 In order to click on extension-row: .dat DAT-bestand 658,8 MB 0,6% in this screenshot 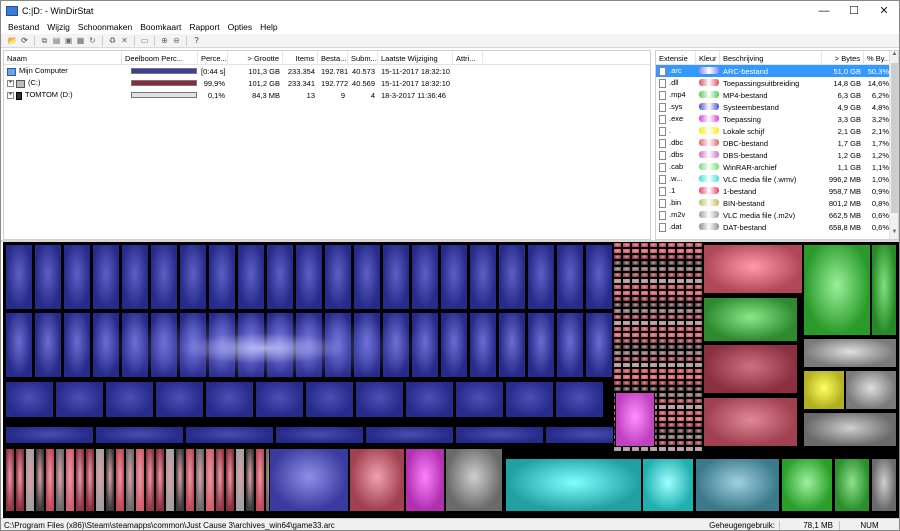, I will do `click(777, 227)`.